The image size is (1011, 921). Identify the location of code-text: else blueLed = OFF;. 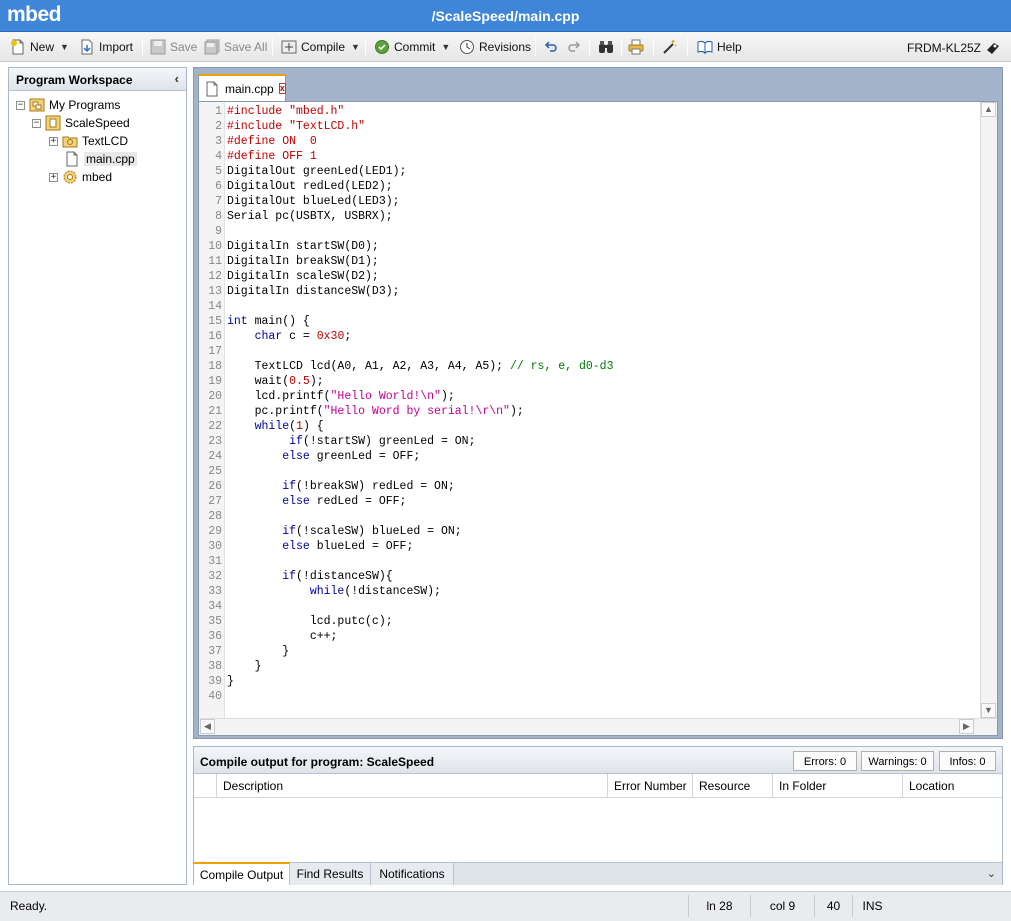
(320, 546).